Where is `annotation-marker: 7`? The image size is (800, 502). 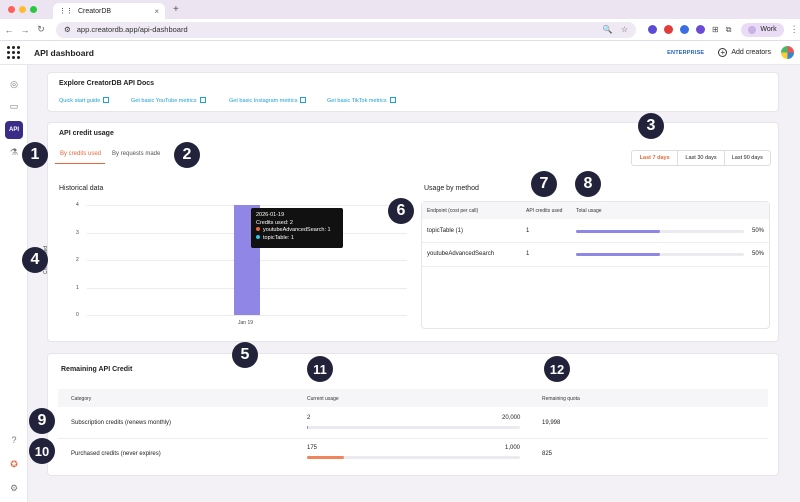 annotation-marker: 7 is located at coordinates (544, 184).